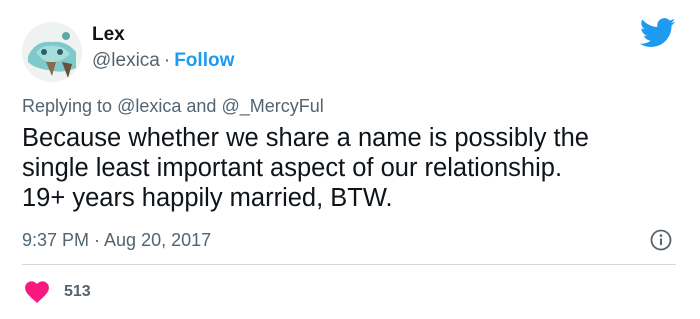  I want to click on author-handle-row: @lexica · Follow, so click(163, 61).